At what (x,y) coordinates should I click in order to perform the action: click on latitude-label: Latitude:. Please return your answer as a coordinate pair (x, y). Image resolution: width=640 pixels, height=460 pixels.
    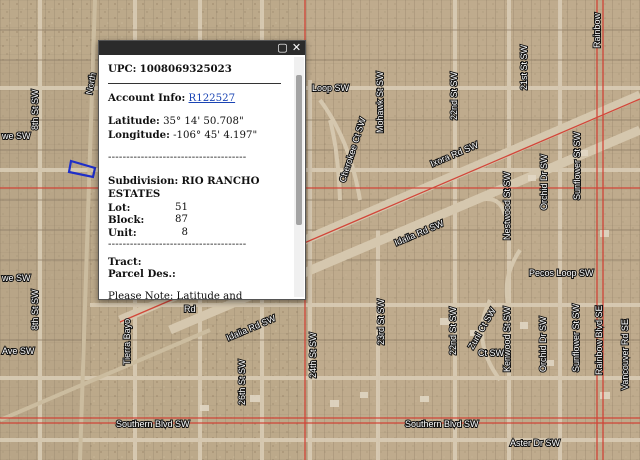
    Looking at the image, I should click on (134, 121).